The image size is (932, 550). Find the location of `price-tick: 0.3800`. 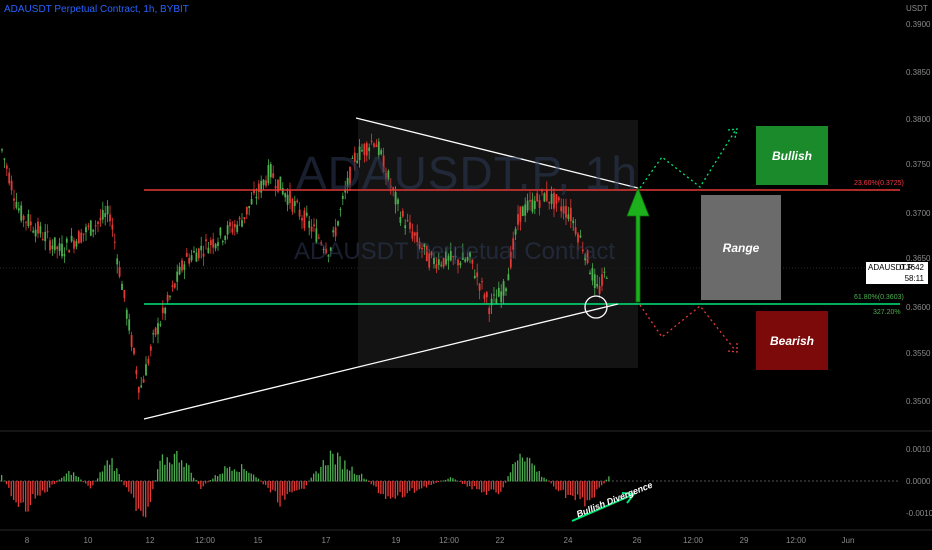

price-tick: 0.3800 is located at coordinates (918, 119).